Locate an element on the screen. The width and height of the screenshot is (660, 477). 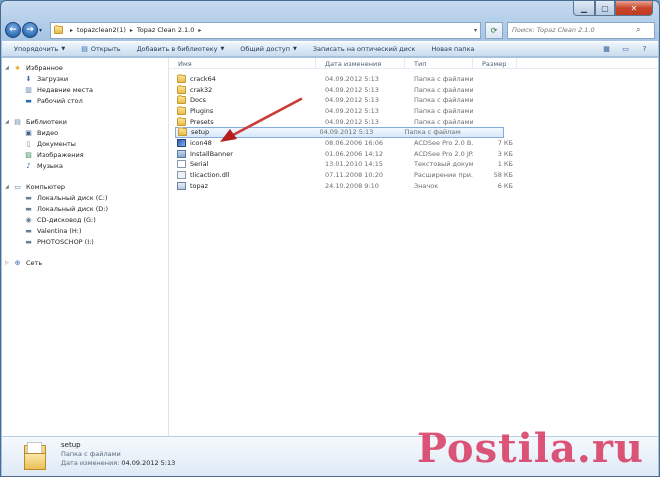
preview-pane-icon: ▭ is located at coordinates (625, 49).